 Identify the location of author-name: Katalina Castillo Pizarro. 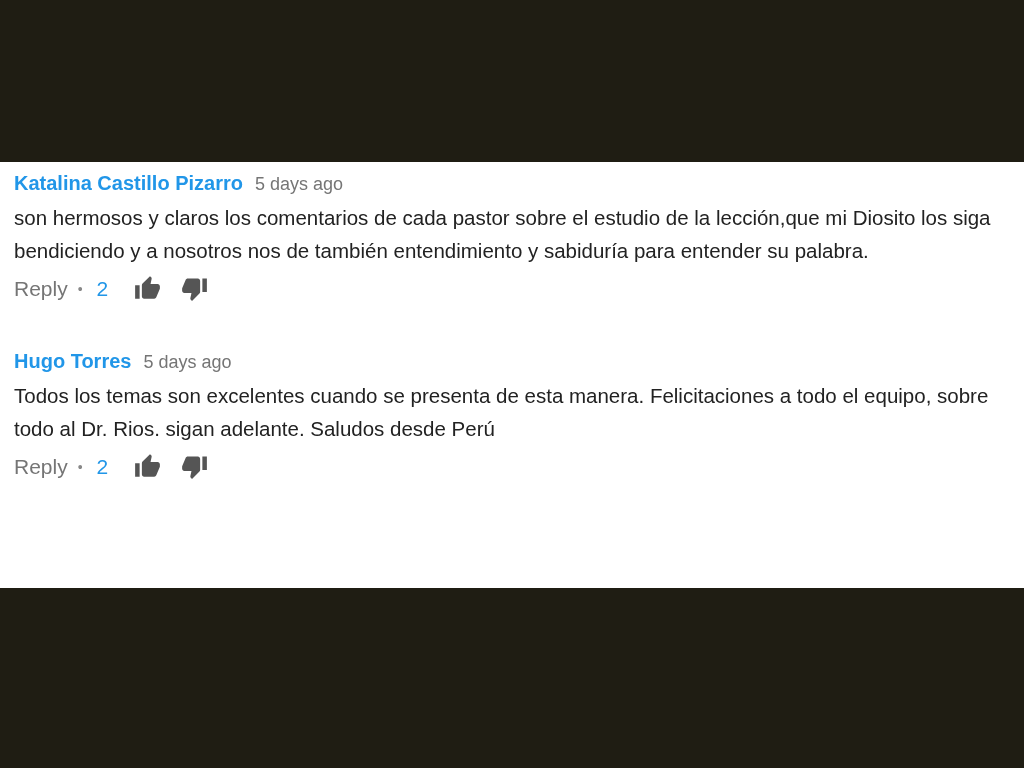
(128, 183).